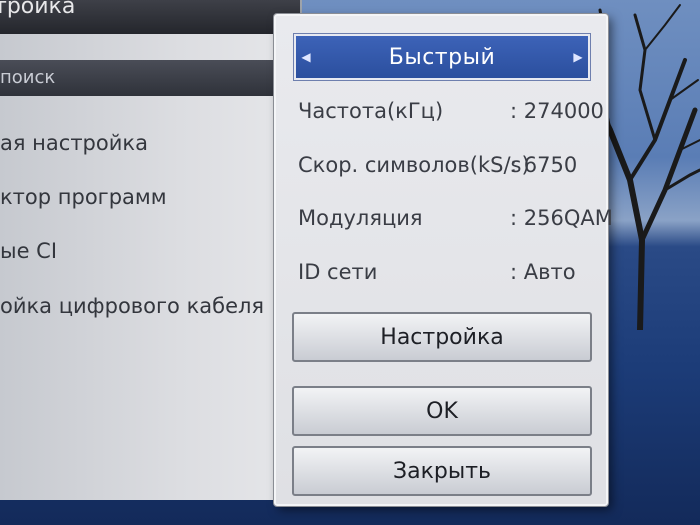 The height and width of the screenshot is (525, 700). What do you see at coordinates (414, 165) in the screenshot?
I see `symbol-rate-label: Скор. символов(kS/s)` at bounding box center [414, 165].